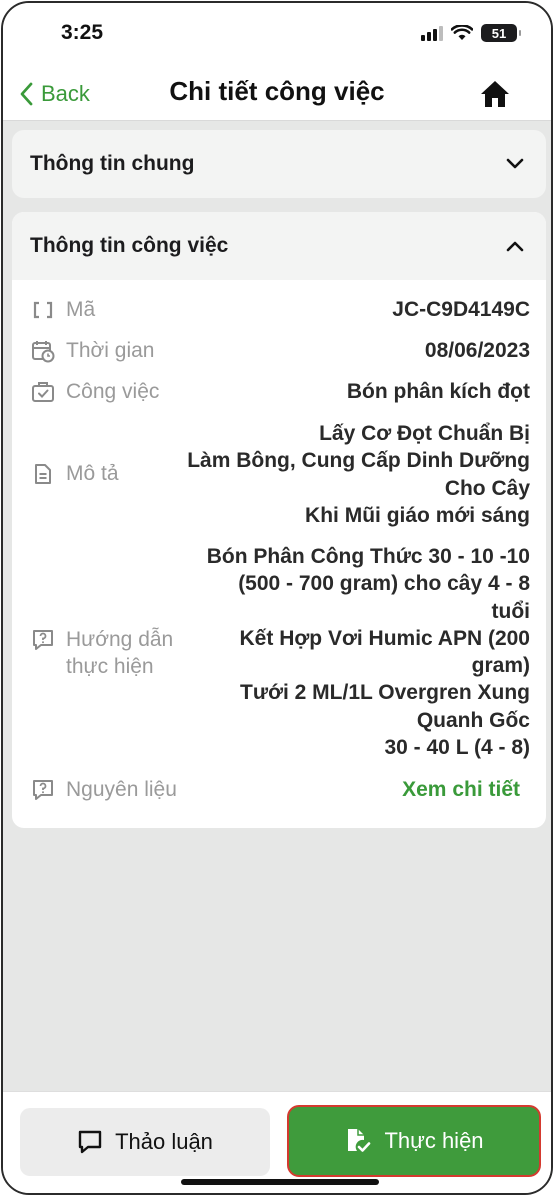 This screenshot has width=554, height=1196. I want to click on home-icon, so click(495, 94).